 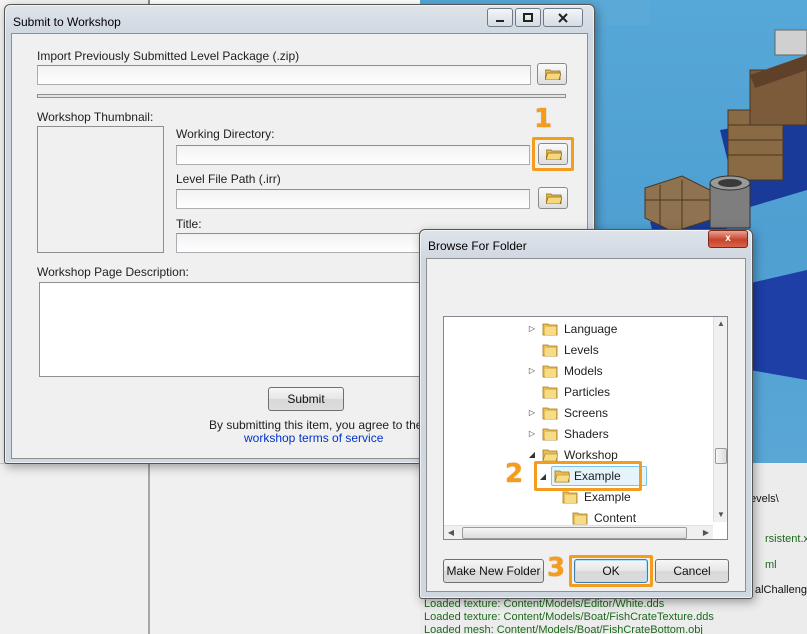 What do you see at coordinates (232, 329) in the screenshot?
I see `description-textarea` at bounding box center [232, 329].